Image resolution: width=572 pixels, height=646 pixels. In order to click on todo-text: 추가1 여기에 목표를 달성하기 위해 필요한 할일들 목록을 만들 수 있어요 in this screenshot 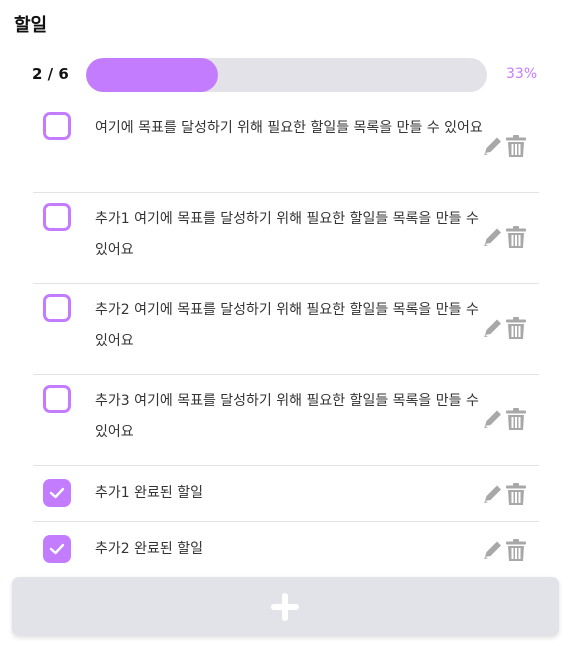, I will do `click(287, 234)`.